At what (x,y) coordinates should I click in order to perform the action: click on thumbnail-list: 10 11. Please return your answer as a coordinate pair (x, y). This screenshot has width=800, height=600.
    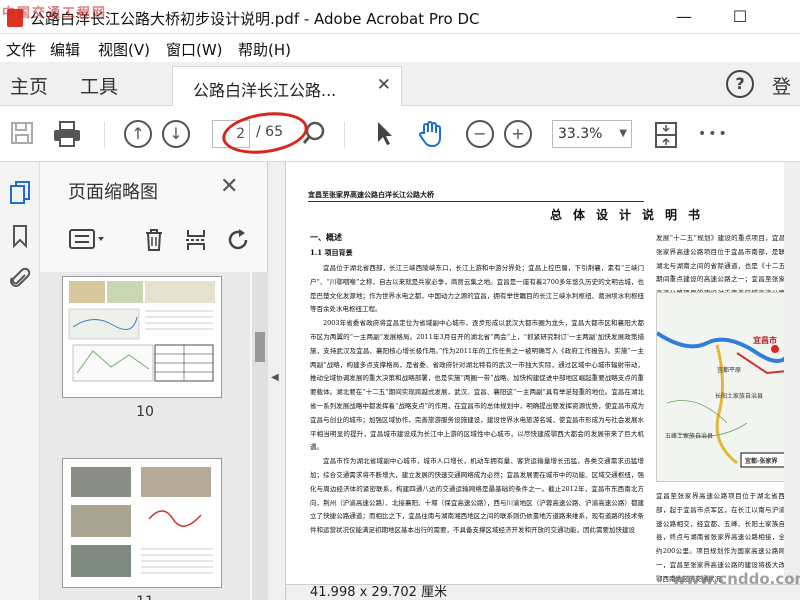
    Looking at the image, I should click on (145, 436).